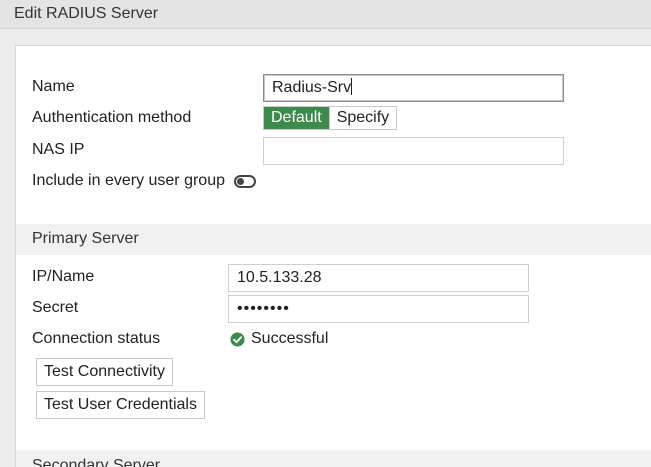 This screenshot has width=651, height=467. I want to click on auth-option-default: Default, so click(296, 118).